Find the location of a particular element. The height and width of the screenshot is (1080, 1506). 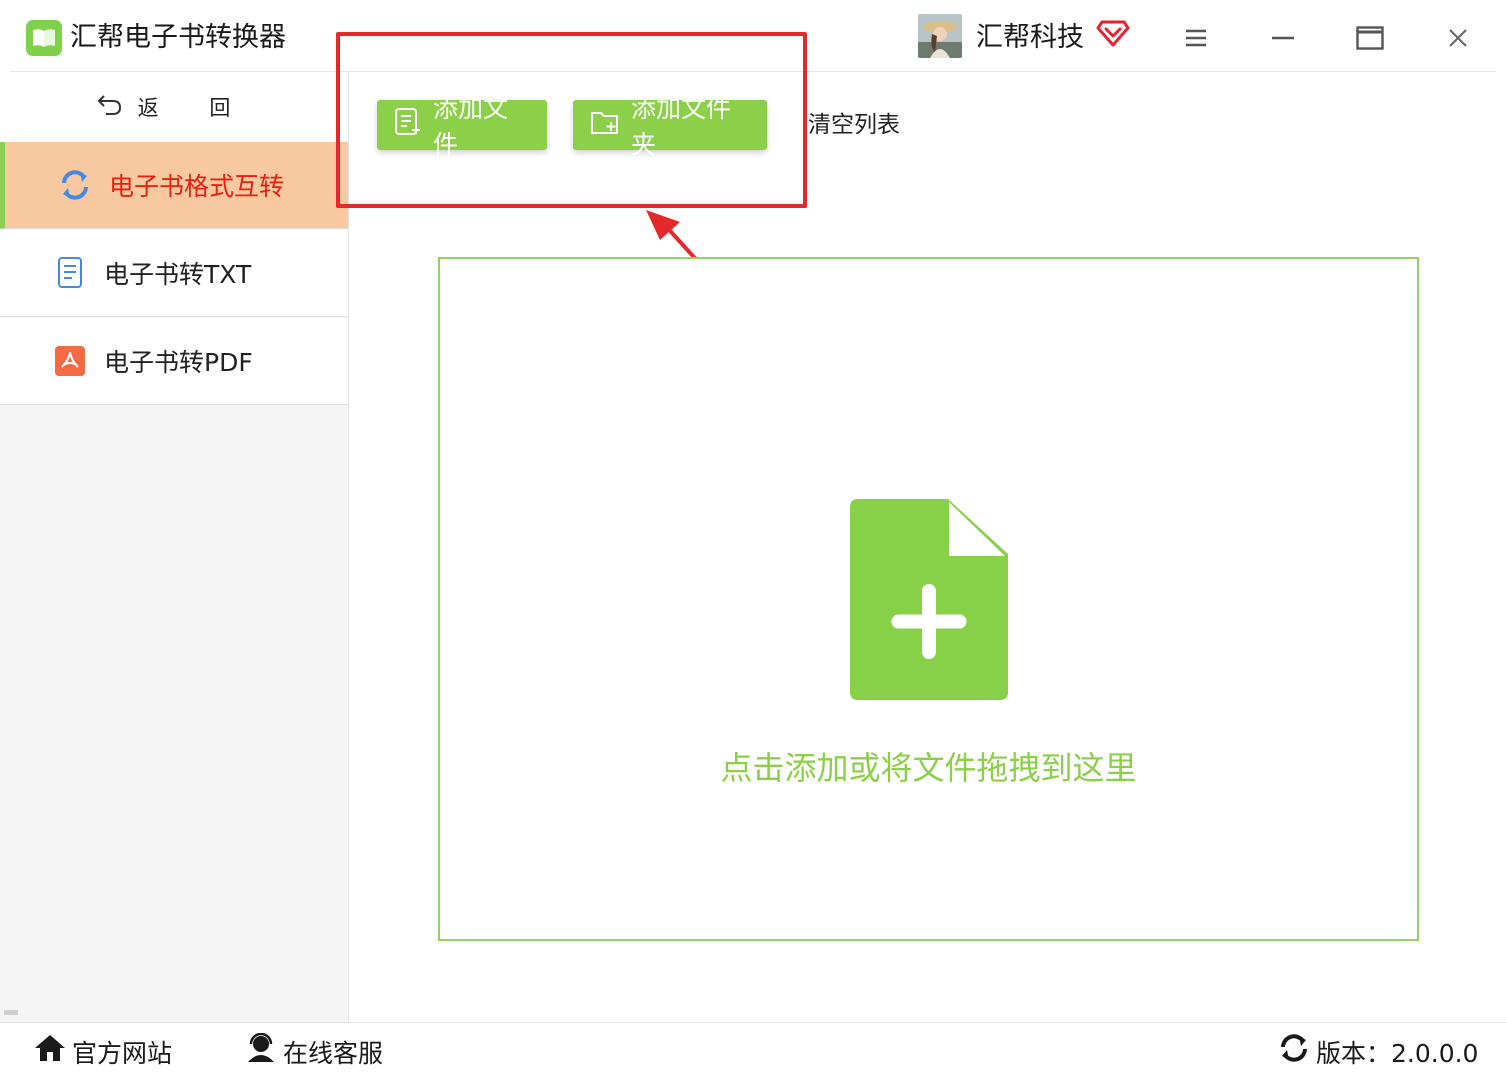

online-service-link: 在线客服 is located at coordinates (314, 1053).